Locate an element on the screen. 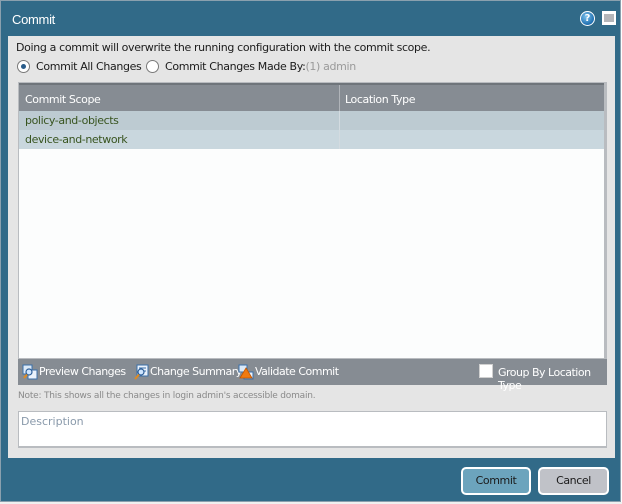 The width and height of the screenshot is (622, 504). description-field is located at coordinates (312, 429).